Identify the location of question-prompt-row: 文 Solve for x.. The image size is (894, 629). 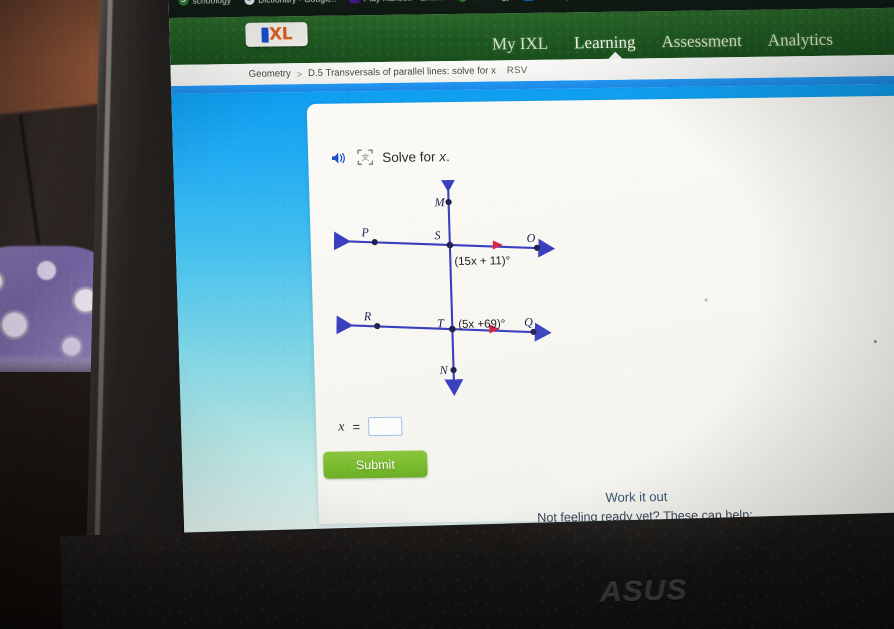
(390, 157).